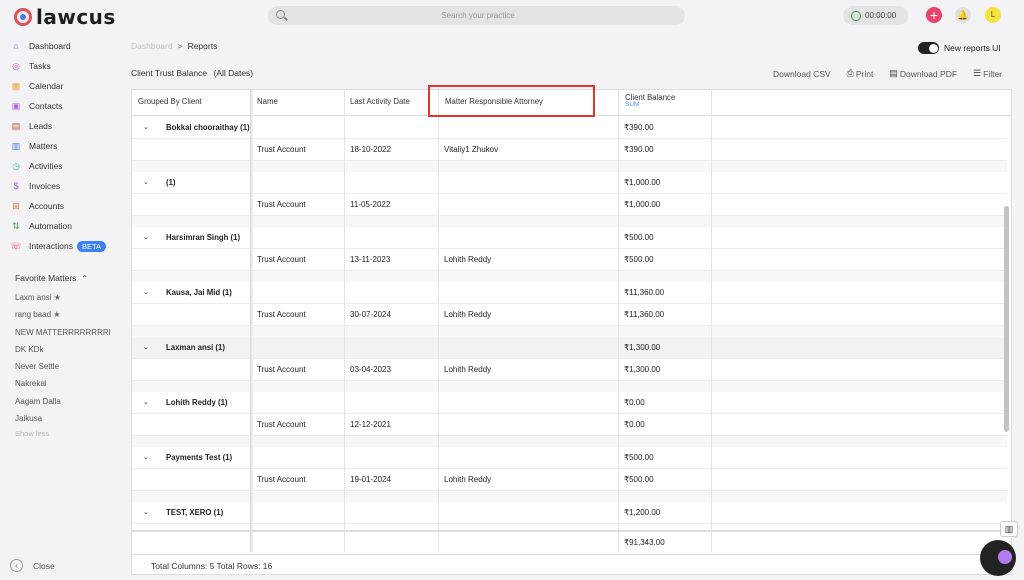  I want to click on table-row: Trust Account 11-05-2022 ₹1,000.00, so click(569, 205).